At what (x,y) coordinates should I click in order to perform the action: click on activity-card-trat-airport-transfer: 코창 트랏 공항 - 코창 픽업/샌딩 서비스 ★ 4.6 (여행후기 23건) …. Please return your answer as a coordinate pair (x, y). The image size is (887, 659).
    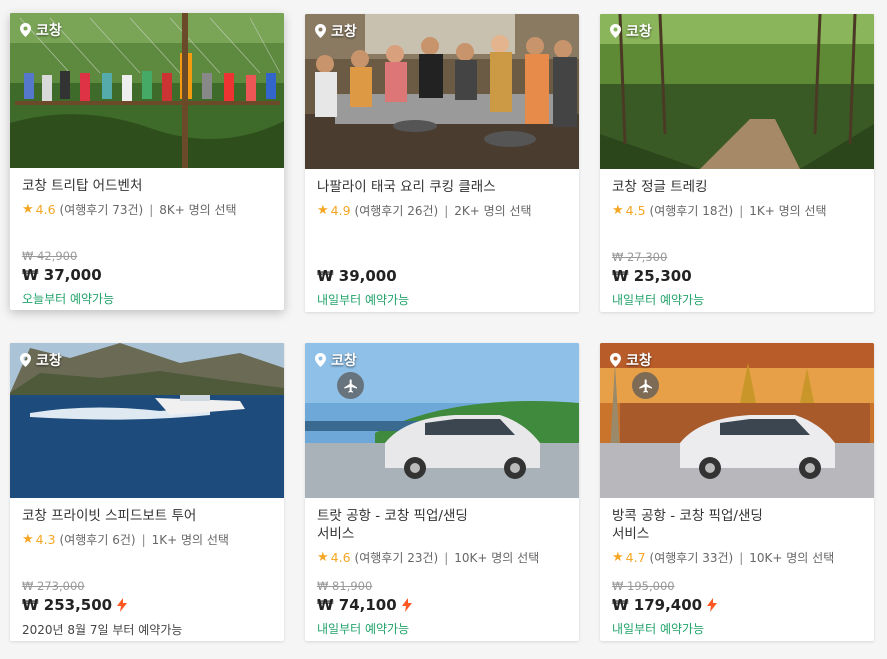
    Looking at the image, I should click on (442, 492).